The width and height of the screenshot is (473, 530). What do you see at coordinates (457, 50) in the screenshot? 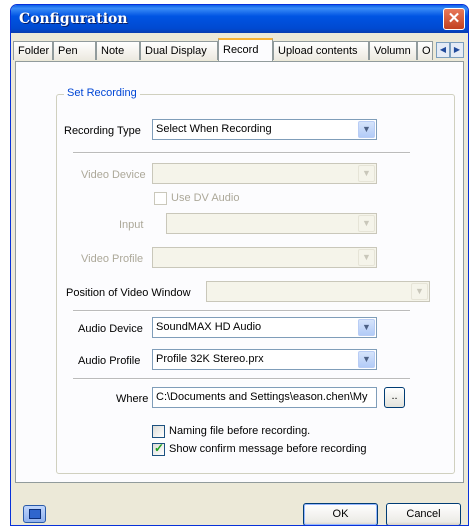
I see `tab-scroll-right-icon: ▶` at bounding box center [457, 50].